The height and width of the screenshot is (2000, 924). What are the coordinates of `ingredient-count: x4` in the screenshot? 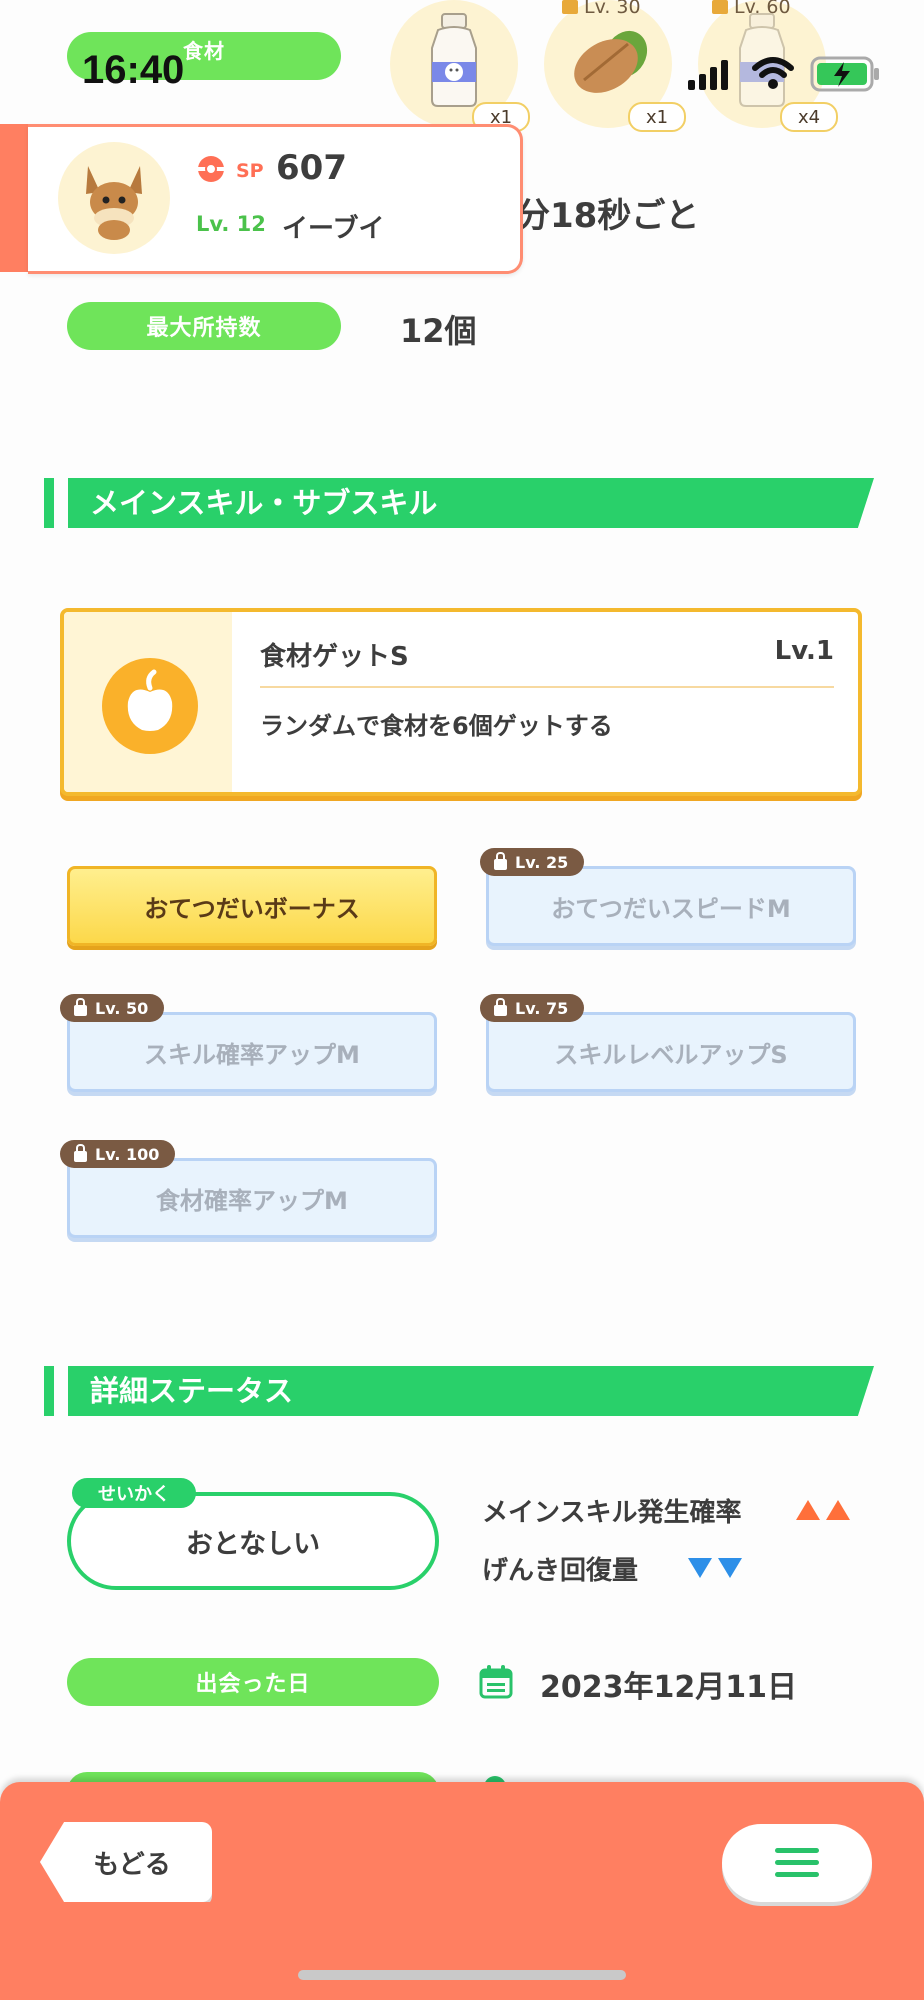 It's located at (809, 117).